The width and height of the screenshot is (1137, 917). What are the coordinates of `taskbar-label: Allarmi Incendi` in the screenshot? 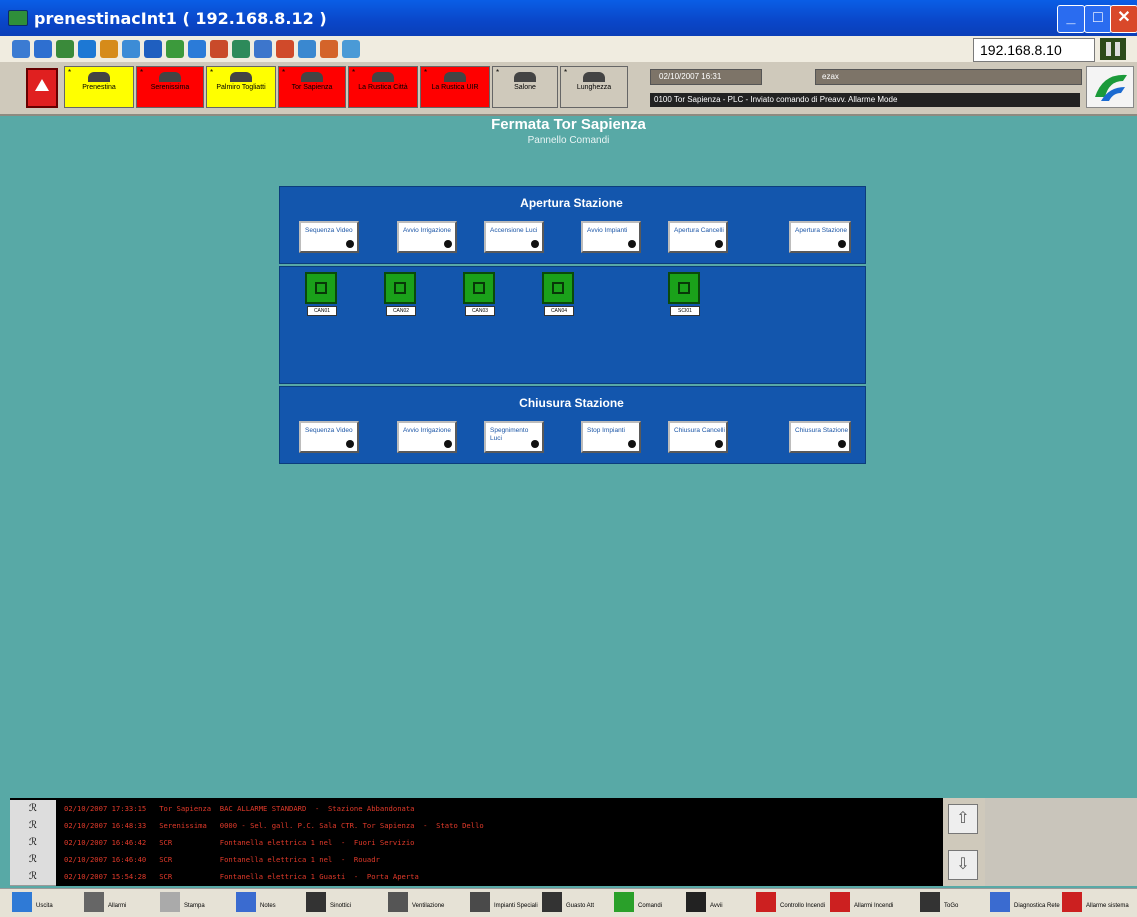 It's located at (874, 906).